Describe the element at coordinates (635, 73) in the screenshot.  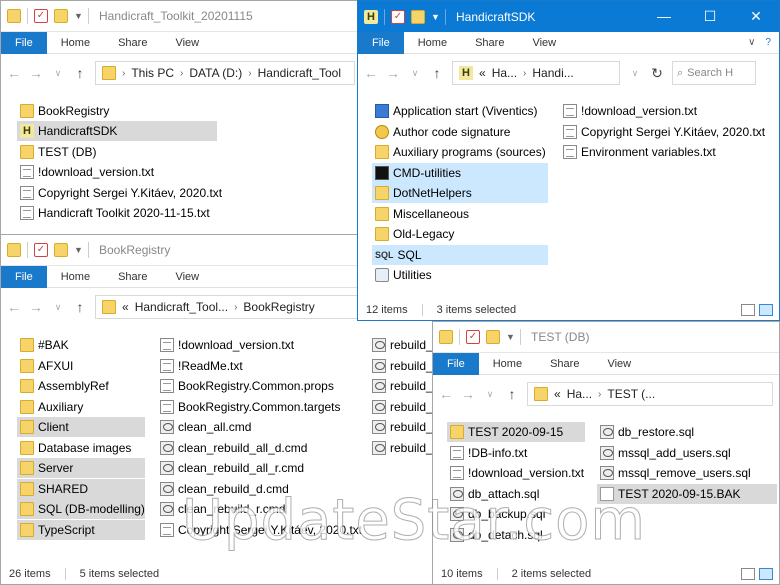
I see `dropdown-chevron-icon: ∨` at that location.